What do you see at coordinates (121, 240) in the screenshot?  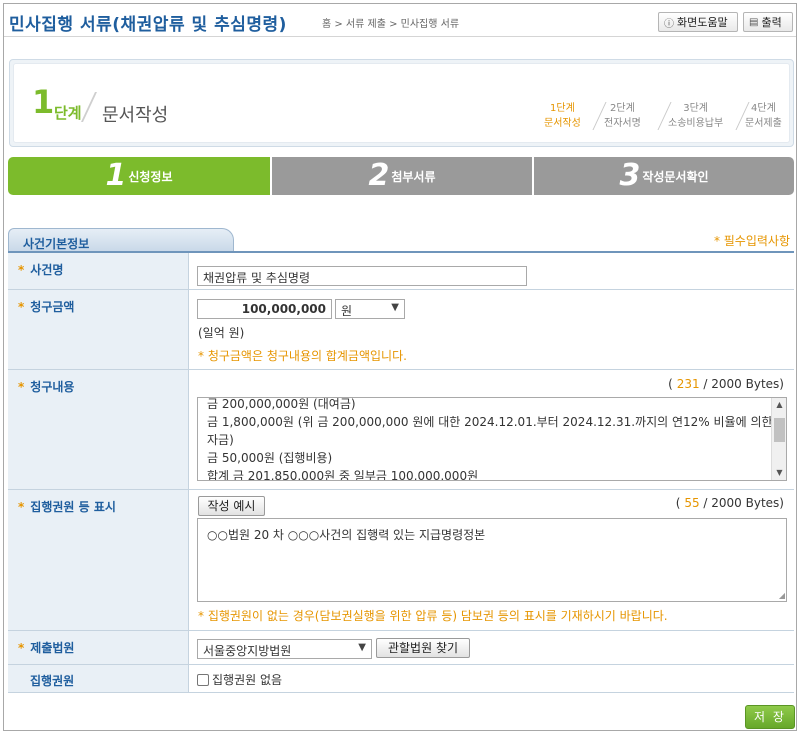 I see `section-tab: 사건기본정보` at bounding box center [121, 240].